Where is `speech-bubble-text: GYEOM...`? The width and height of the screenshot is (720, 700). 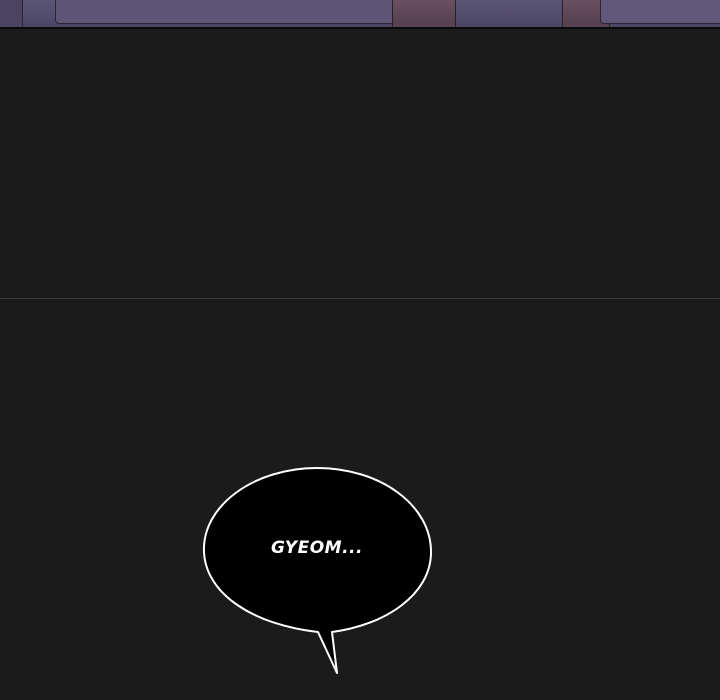 speech-bubble-text: GYEOM... is located at coordinates (317, 548).